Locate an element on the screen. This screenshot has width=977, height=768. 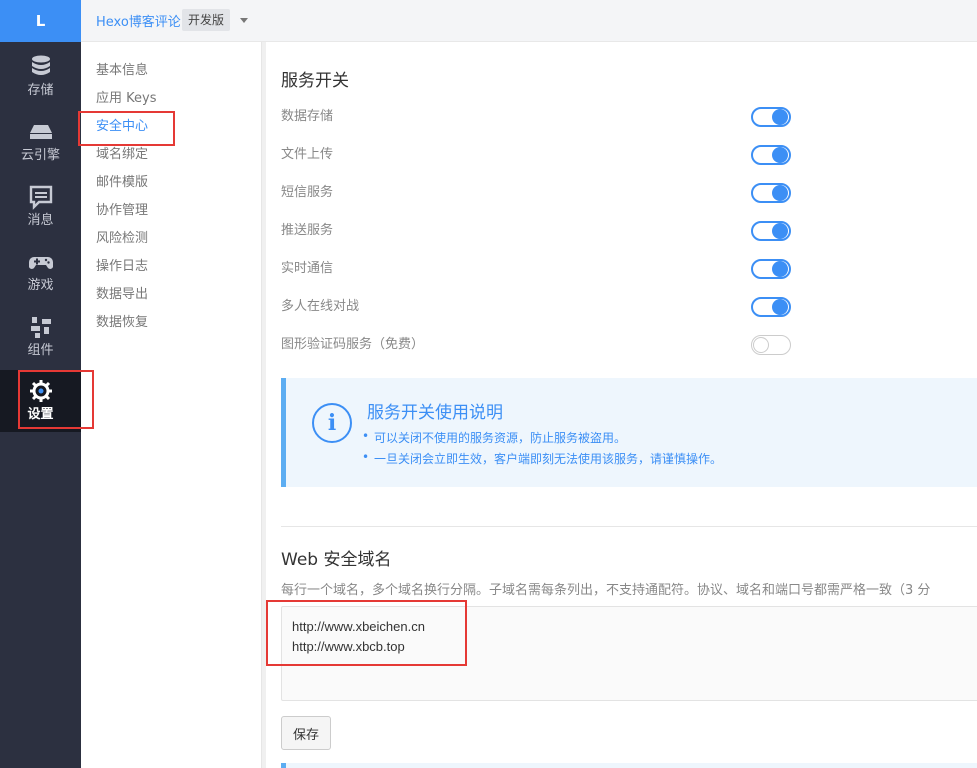
service-label: 图形验证码服务（免费） is located at coordinates (353, 344).